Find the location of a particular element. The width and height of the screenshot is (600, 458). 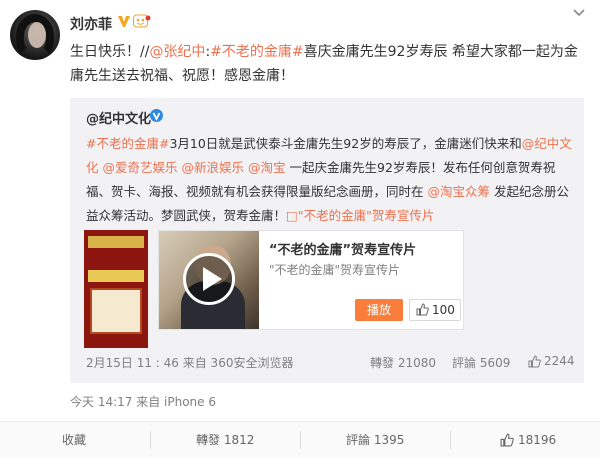

repost-comment-count: 評論 5609 is located at coordinates (481, 362).